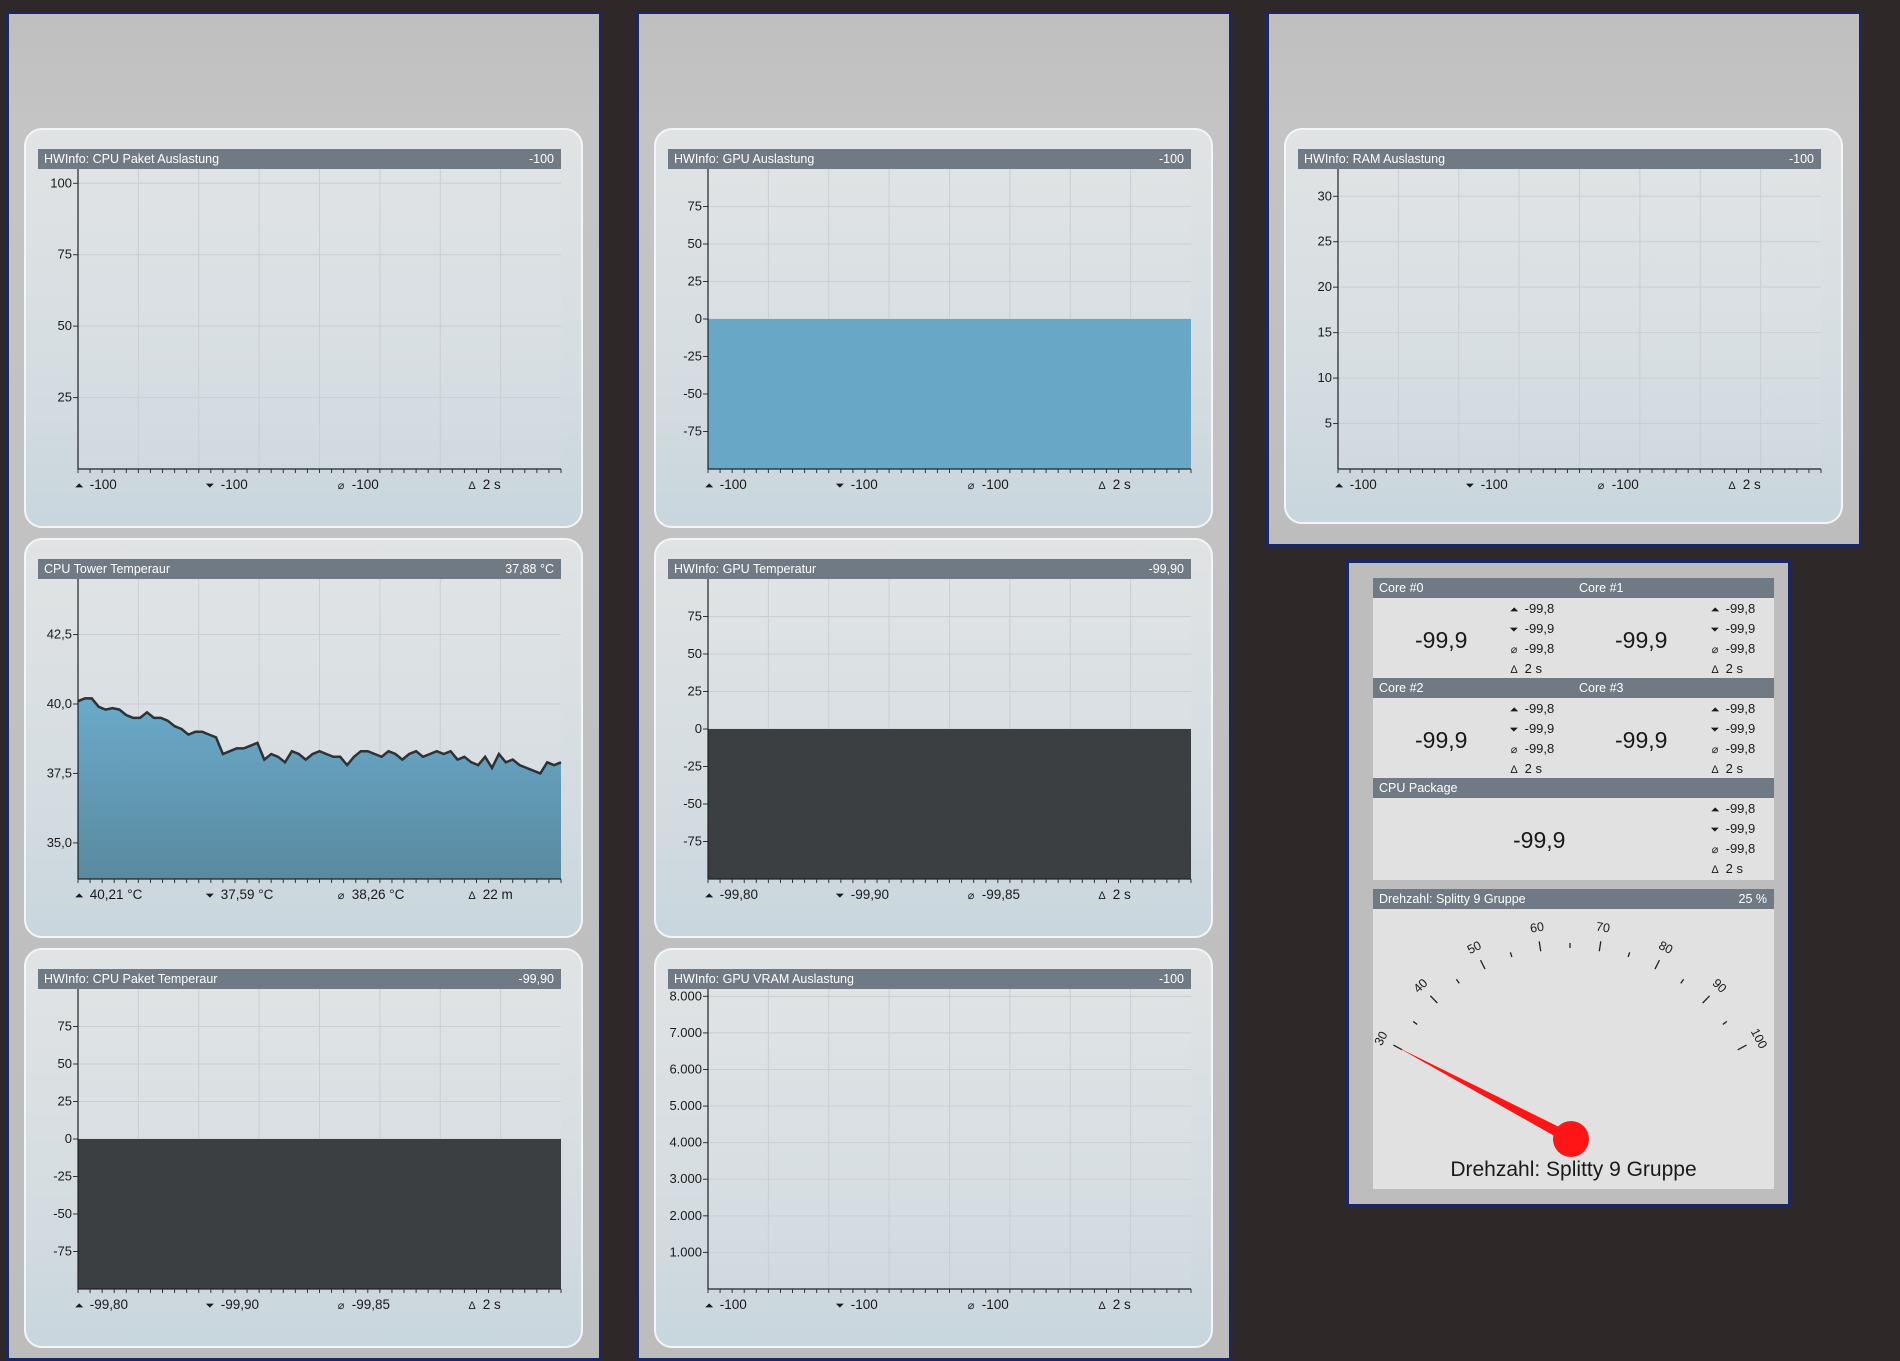  What do you see at coordinates (1673, 588) in the screenshot?
I see `core-header-1: Core #1` at bounding box center [1673, 588].